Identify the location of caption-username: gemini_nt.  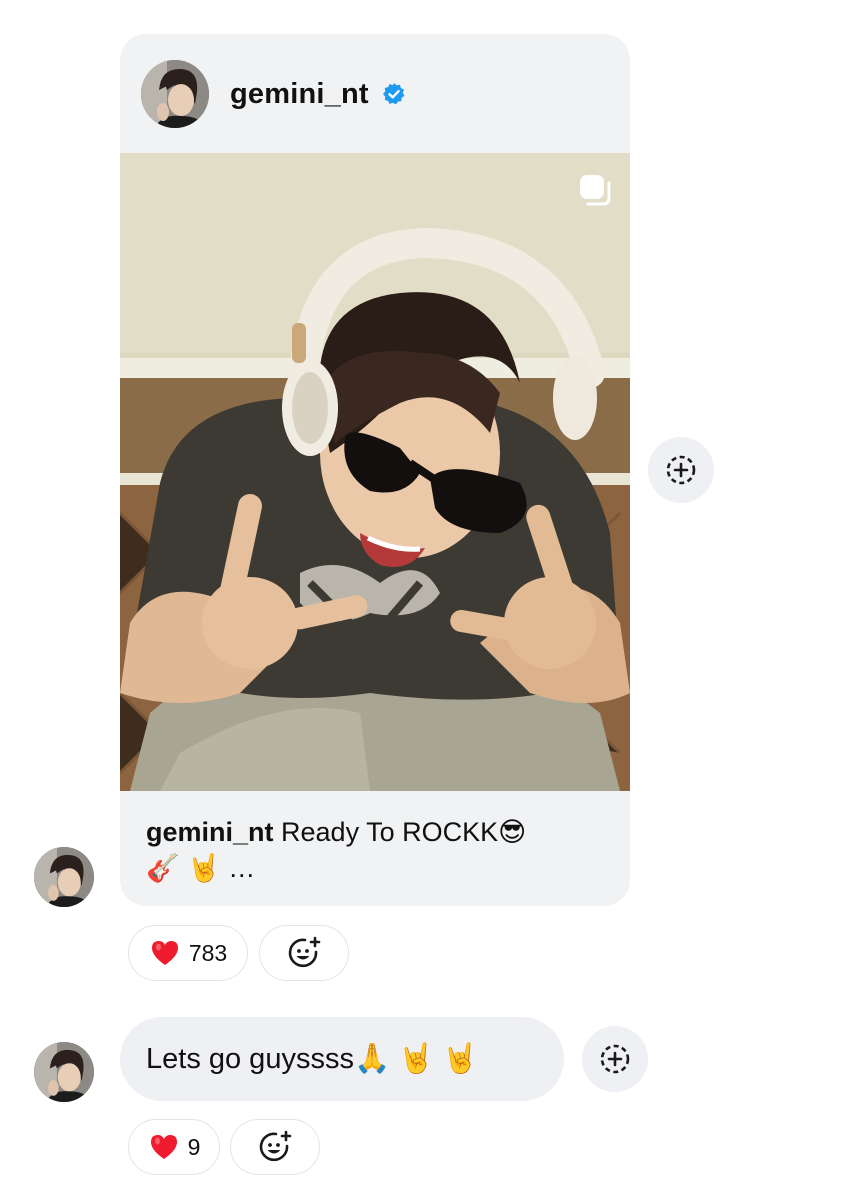
(210, 832).